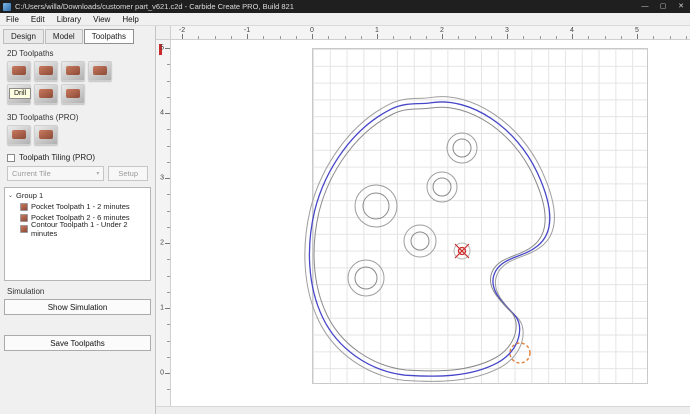 This screenshot has height=414, width=690. What do you see at coordinates (423, 410) in the screenshot?
I see `bottom-strip` at bounding box center [423, 410].